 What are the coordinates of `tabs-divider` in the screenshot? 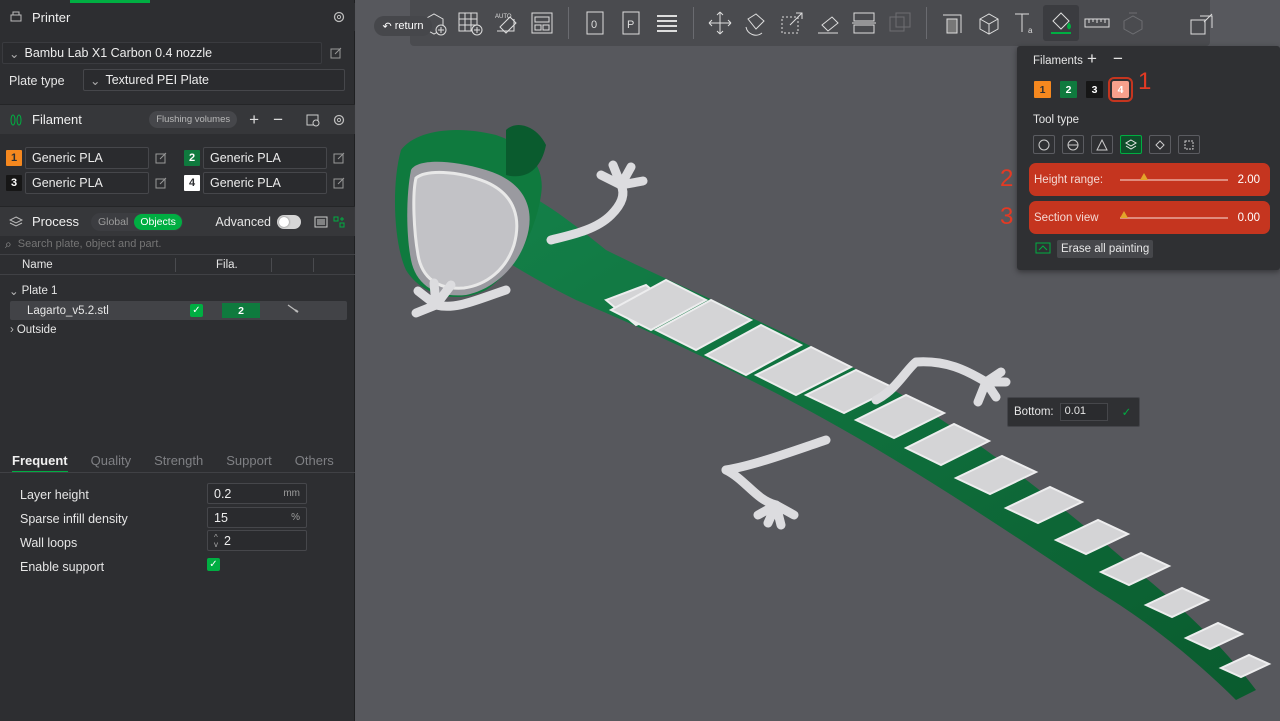 It's located at (177, 472).